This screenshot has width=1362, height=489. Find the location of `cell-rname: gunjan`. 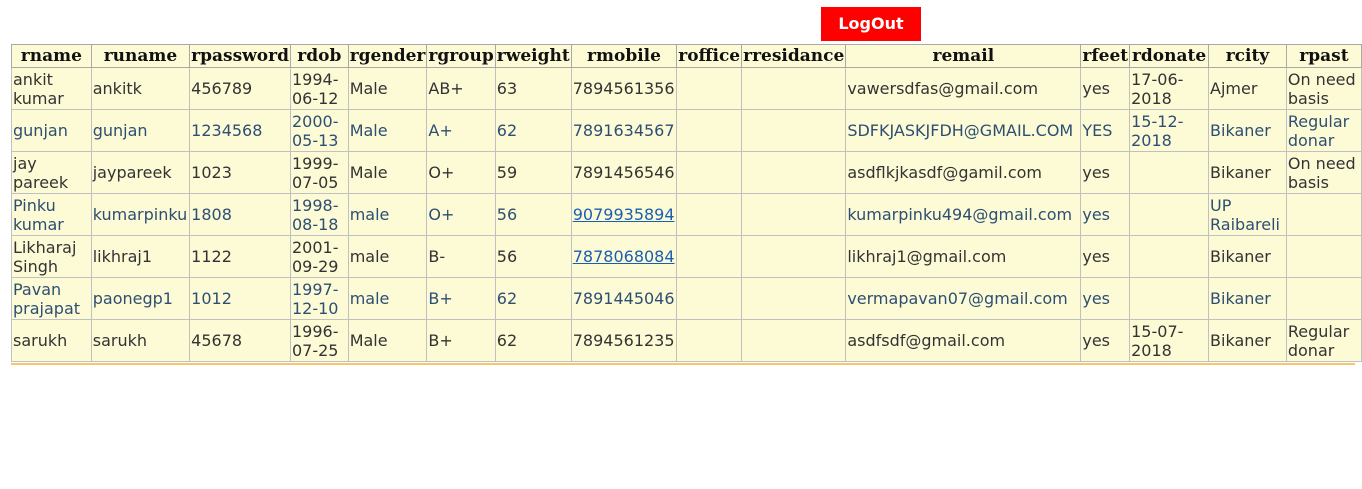

cell-rname: gunjan is located at coordinates (51, 130).